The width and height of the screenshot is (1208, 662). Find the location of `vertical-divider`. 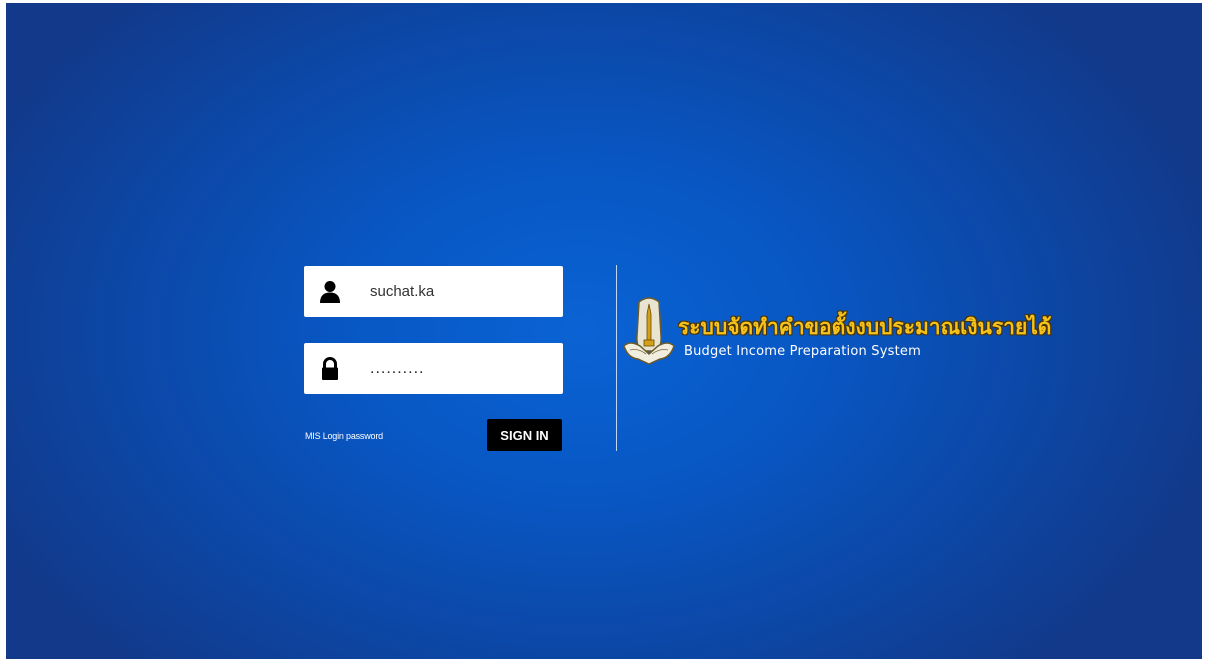

vertical-divider is located at coordinates (616, 358).